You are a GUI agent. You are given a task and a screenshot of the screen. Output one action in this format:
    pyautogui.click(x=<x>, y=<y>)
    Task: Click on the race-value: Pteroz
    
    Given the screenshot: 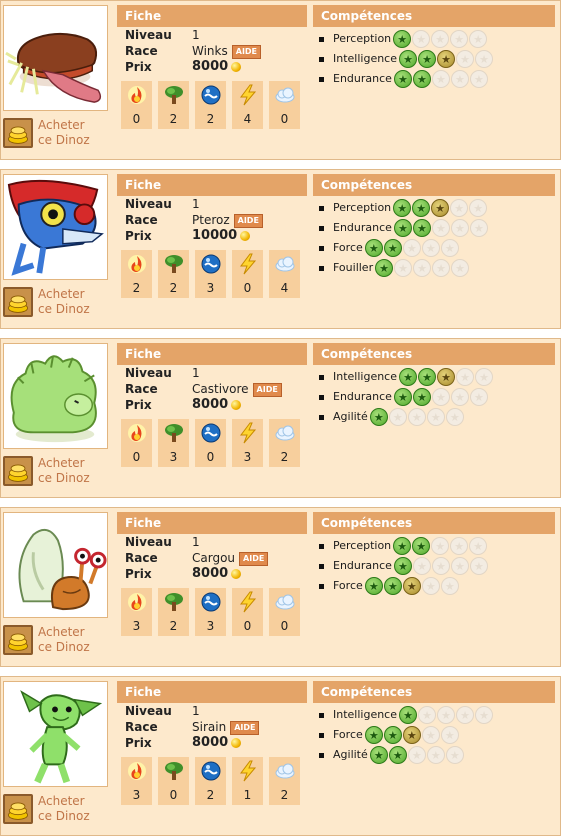 What is the action you would take?
    pyautogui.click(x=211, y=220)
    